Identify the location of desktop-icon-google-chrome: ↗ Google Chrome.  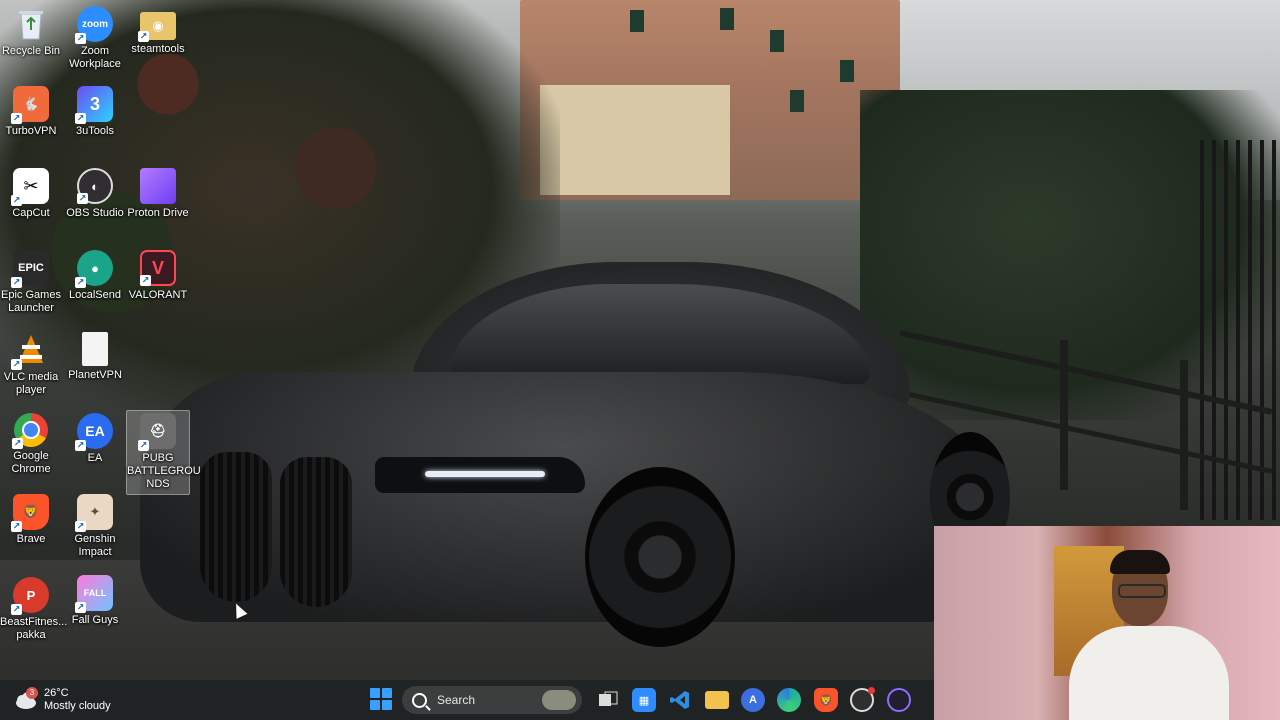
(31, 444).